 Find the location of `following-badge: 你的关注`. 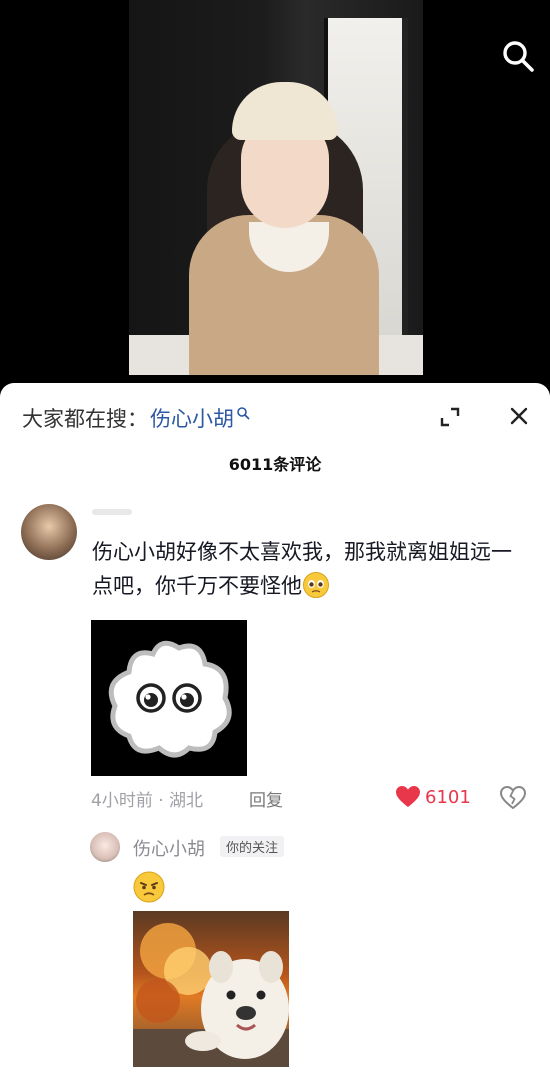

following-badge: 你的关注 is located at coordinates (252, 846).